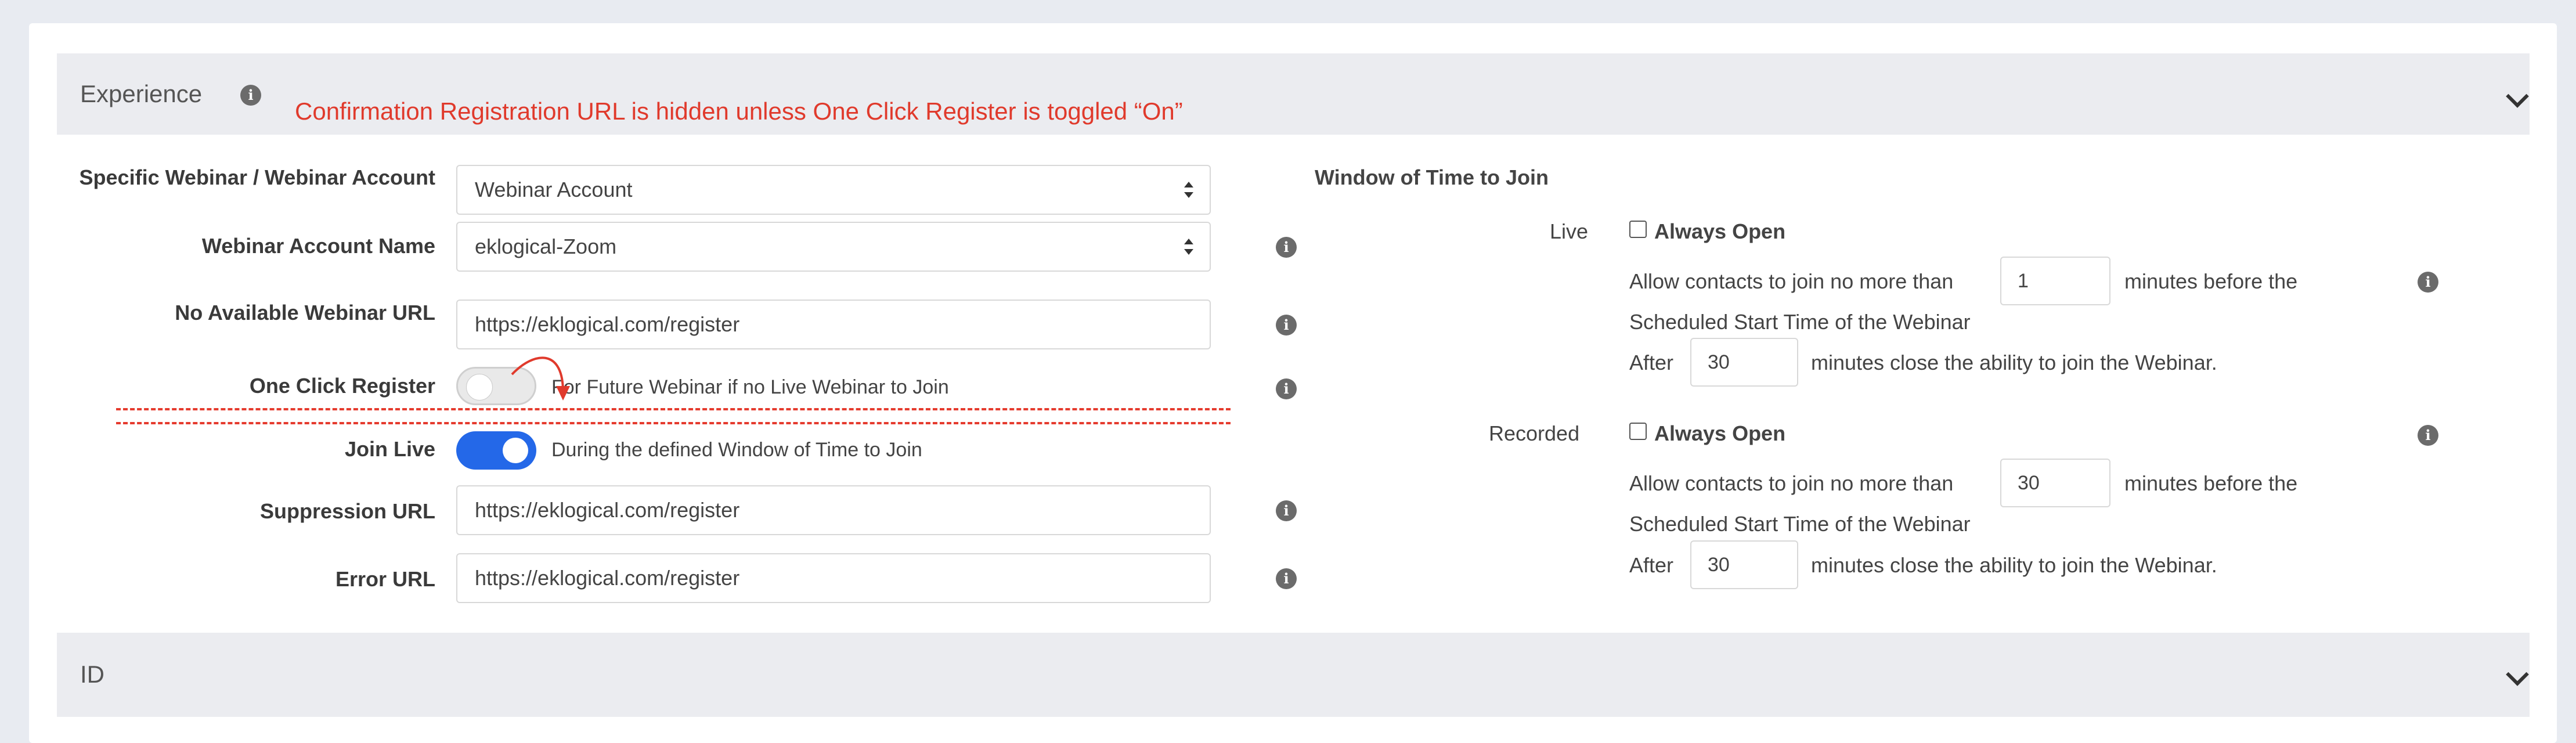  What do you see at coordinates (1800, 322) in the screenshot?
I see `live-scheduled-text: Scheduled Start Time of the Webinar` at bounding box center [1800, 322].